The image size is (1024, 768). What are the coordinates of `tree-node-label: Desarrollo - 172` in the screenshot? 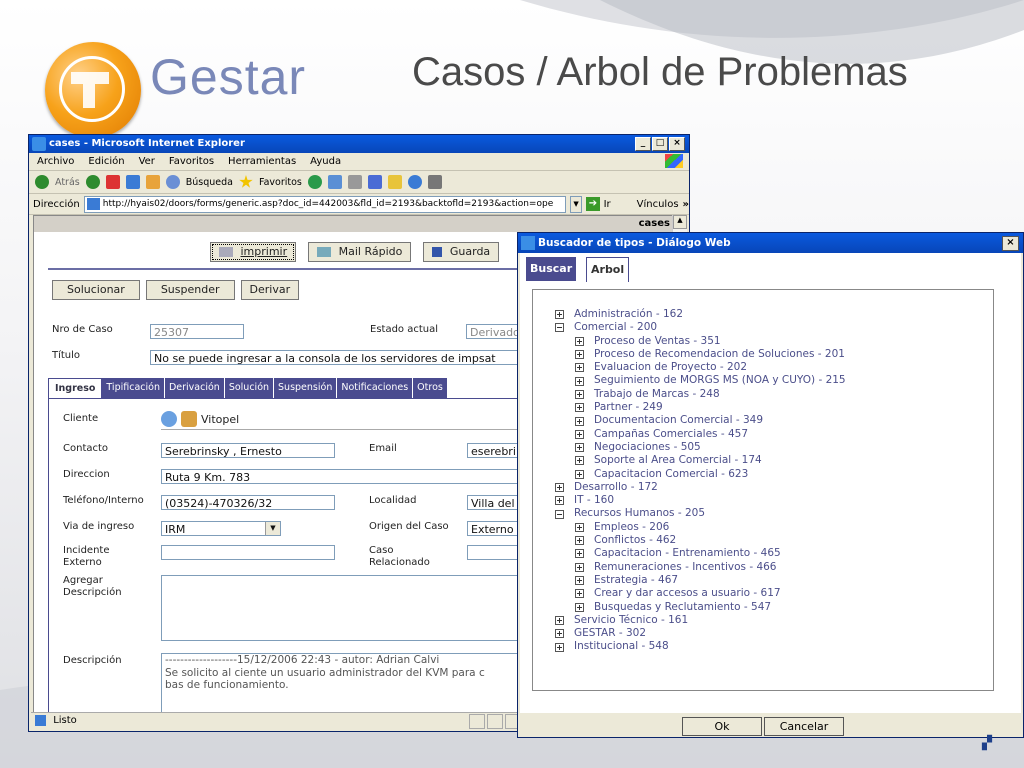 It's located at (616, 487).